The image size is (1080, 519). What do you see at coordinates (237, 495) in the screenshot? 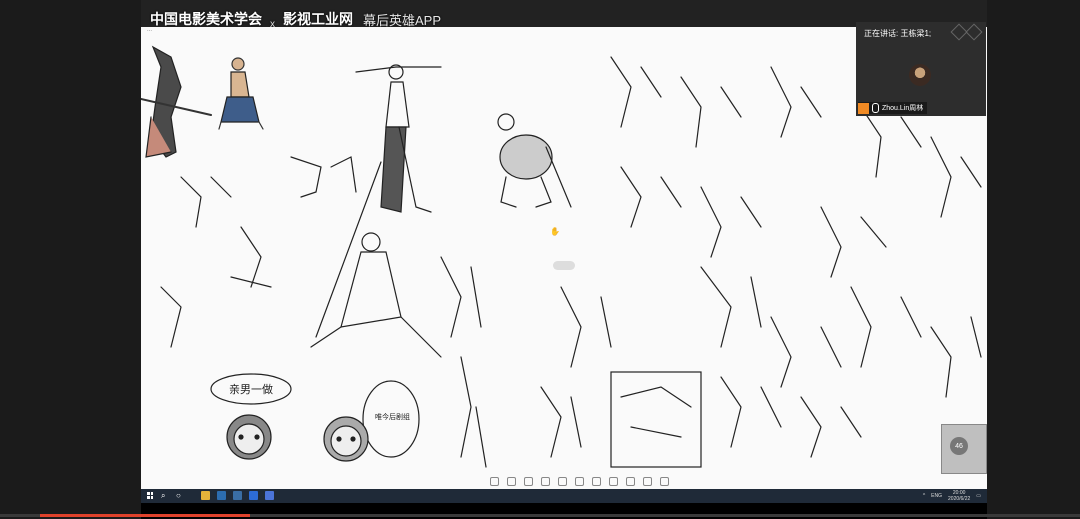
I see `app-blue-icon` at bounding box center [237, 495].